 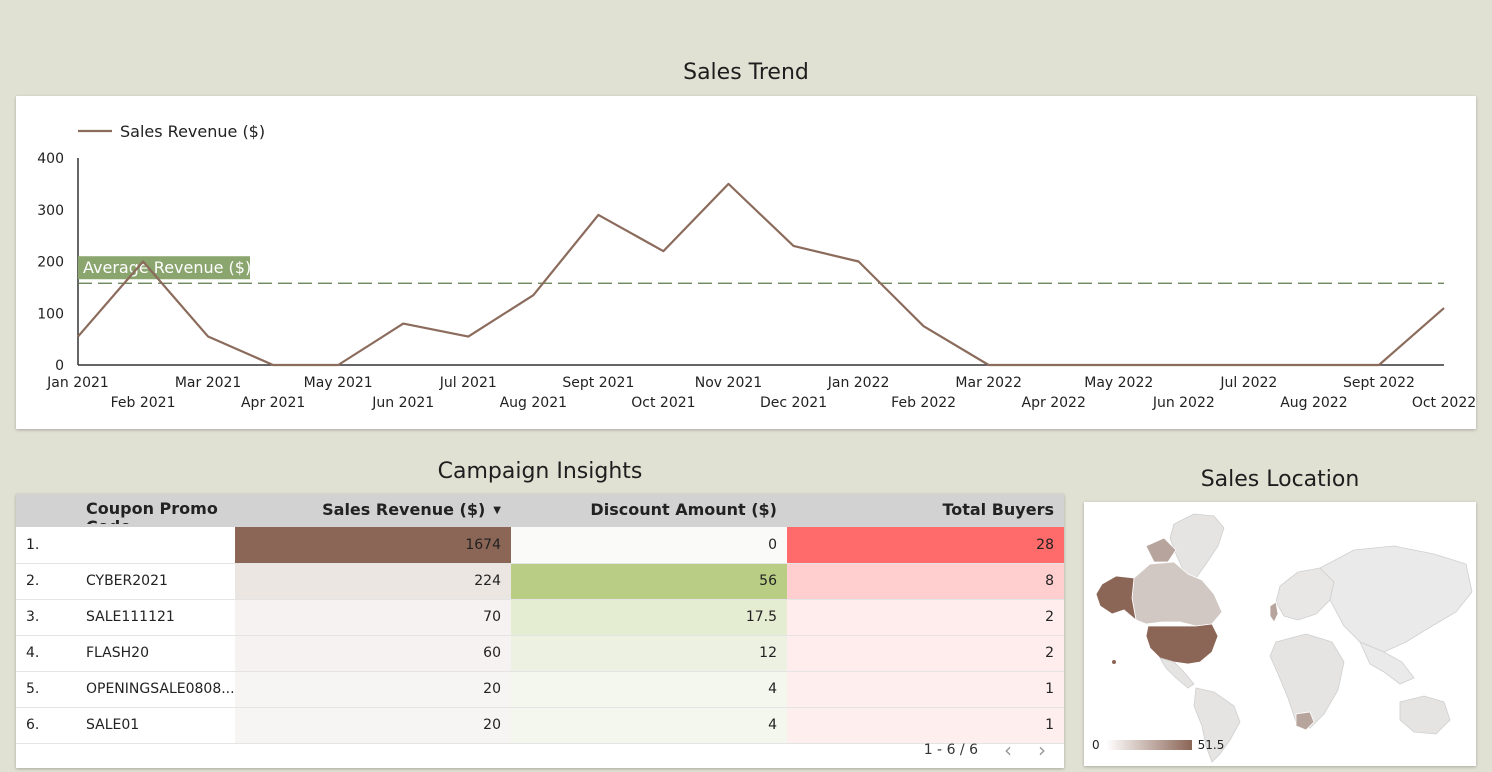 What do you see at coordinates (1042, 750) in the screenshot?
I see `chevron-right-icon: ›` at bounding box center [1042, 750].